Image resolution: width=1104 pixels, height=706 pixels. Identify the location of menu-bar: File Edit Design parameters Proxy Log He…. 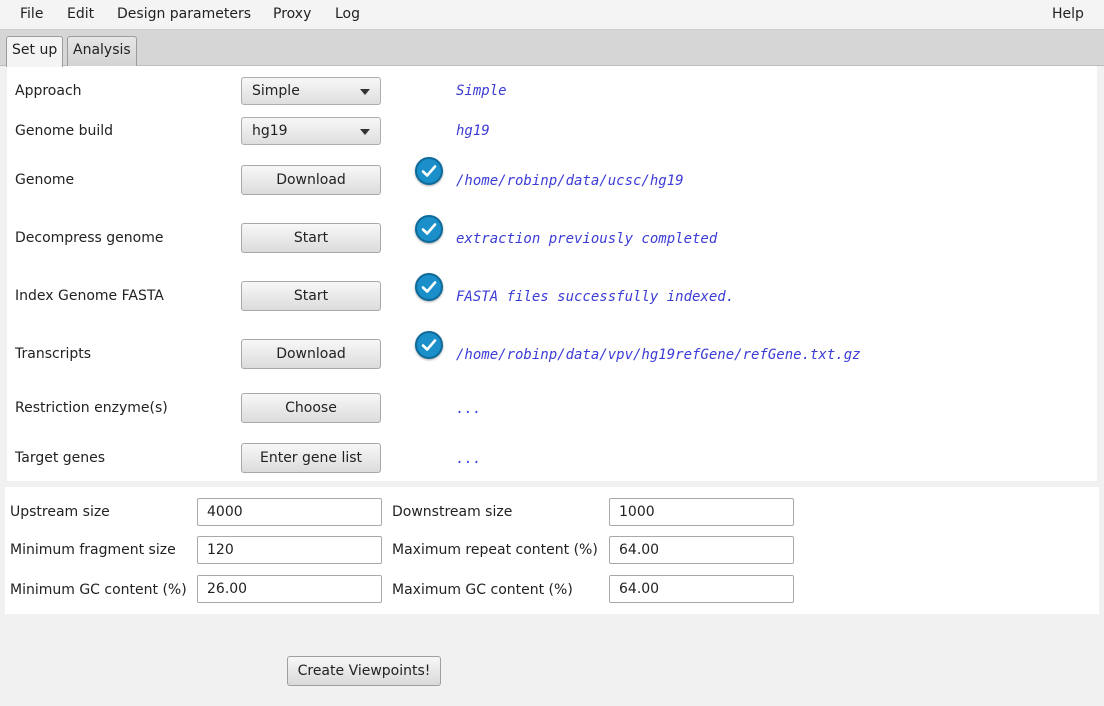
(552, 15).